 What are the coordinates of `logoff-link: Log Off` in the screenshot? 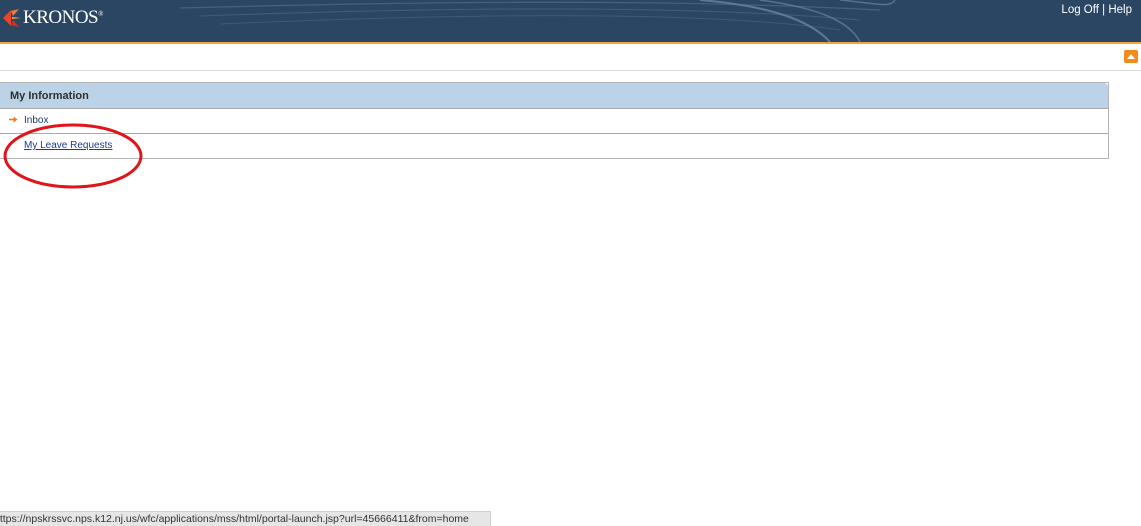 It's located at (1080, 10).